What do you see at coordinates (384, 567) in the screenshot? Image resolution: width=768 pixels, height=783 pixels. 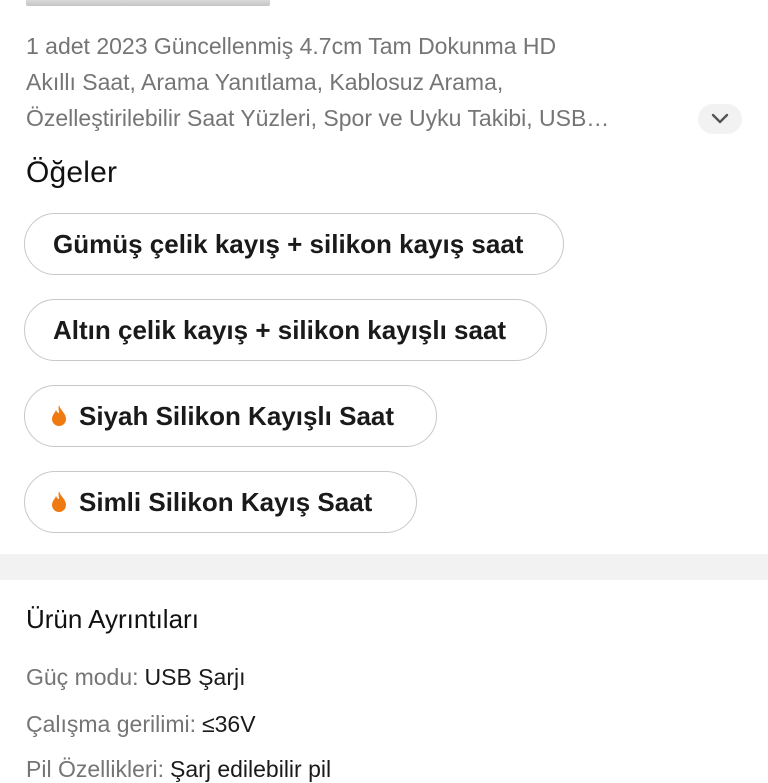 I see `section-divider` at bounding box center [384, 567].